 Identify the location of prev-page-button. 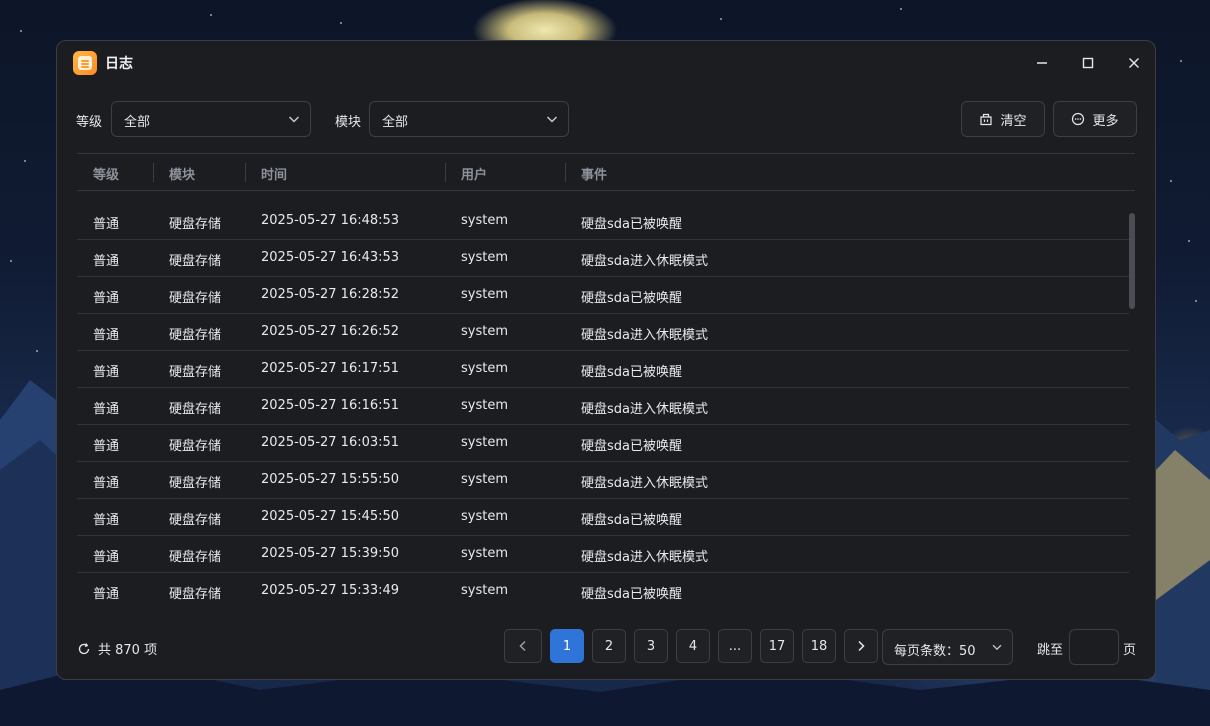
(523, 646).